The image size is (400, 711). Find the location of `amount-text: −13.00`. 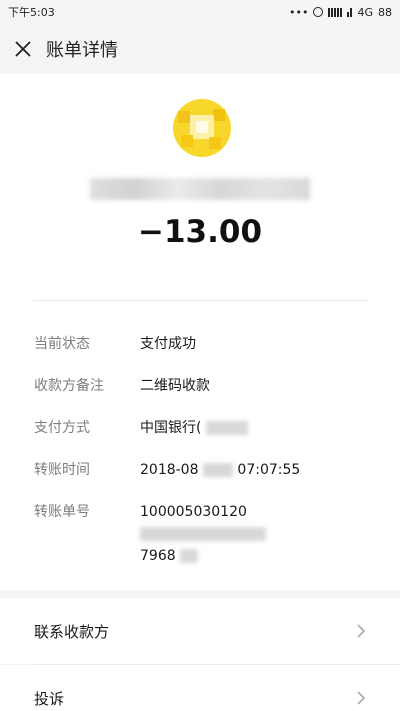

amount-text: −13.00 is located at coordinates (200, 232).